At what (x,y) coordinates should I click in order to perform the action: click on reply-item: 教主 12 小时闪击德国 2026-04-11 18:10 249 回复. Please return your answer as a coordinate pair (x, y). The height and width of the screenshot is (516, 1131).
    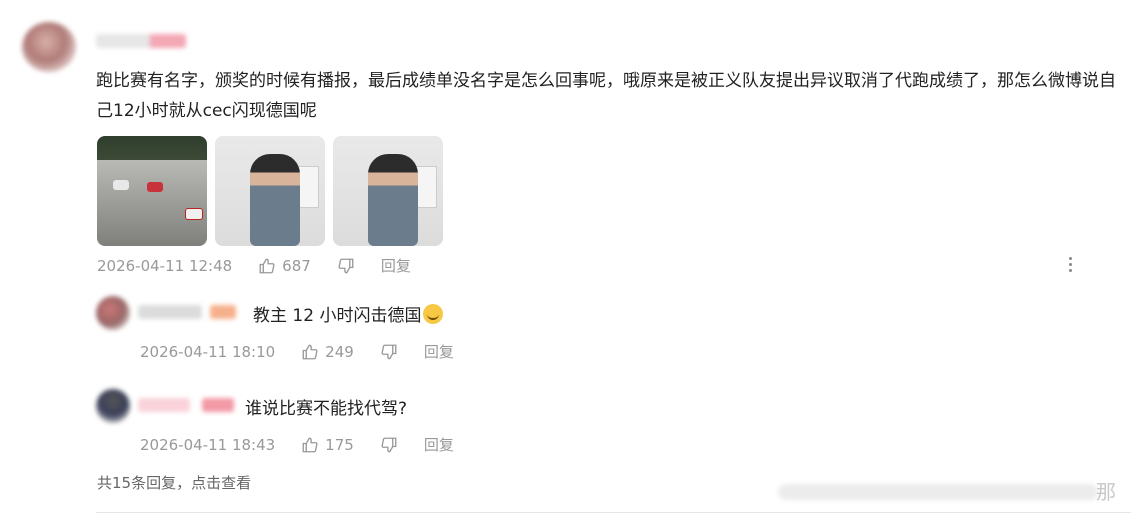
    Looking at the image, I should click on (546, 331).